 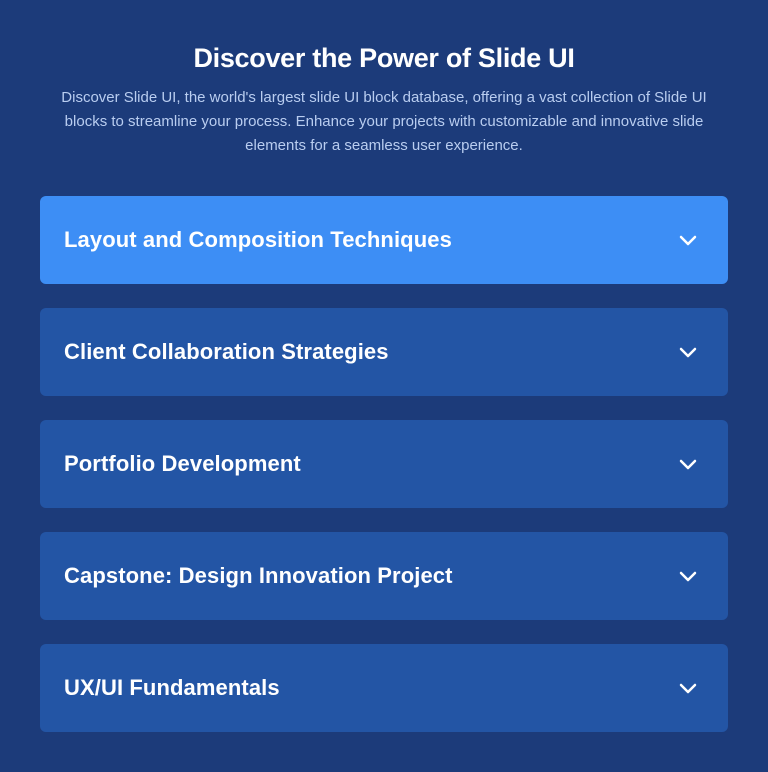 I want to click on accordion-item-label: Layout and Composition Techniques, so click(x=258, y=239).